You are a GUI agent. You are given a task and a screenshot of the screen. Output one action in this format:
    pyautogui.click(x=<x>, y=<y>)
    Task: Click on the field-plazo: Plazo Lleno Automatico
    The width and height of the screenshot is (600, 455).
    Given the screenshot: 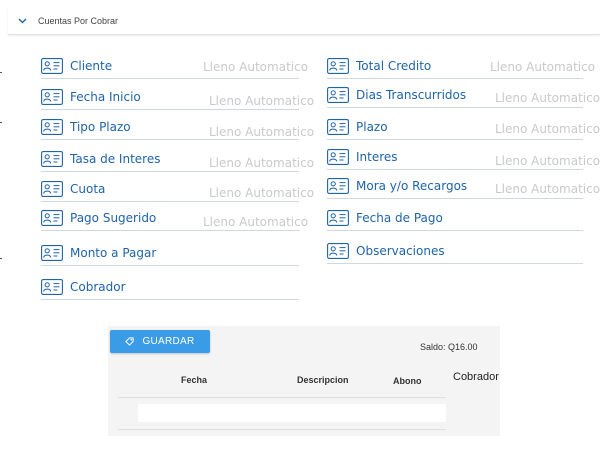 What is the action you would take?
    pyautogui.click(x=463, y=128)
    